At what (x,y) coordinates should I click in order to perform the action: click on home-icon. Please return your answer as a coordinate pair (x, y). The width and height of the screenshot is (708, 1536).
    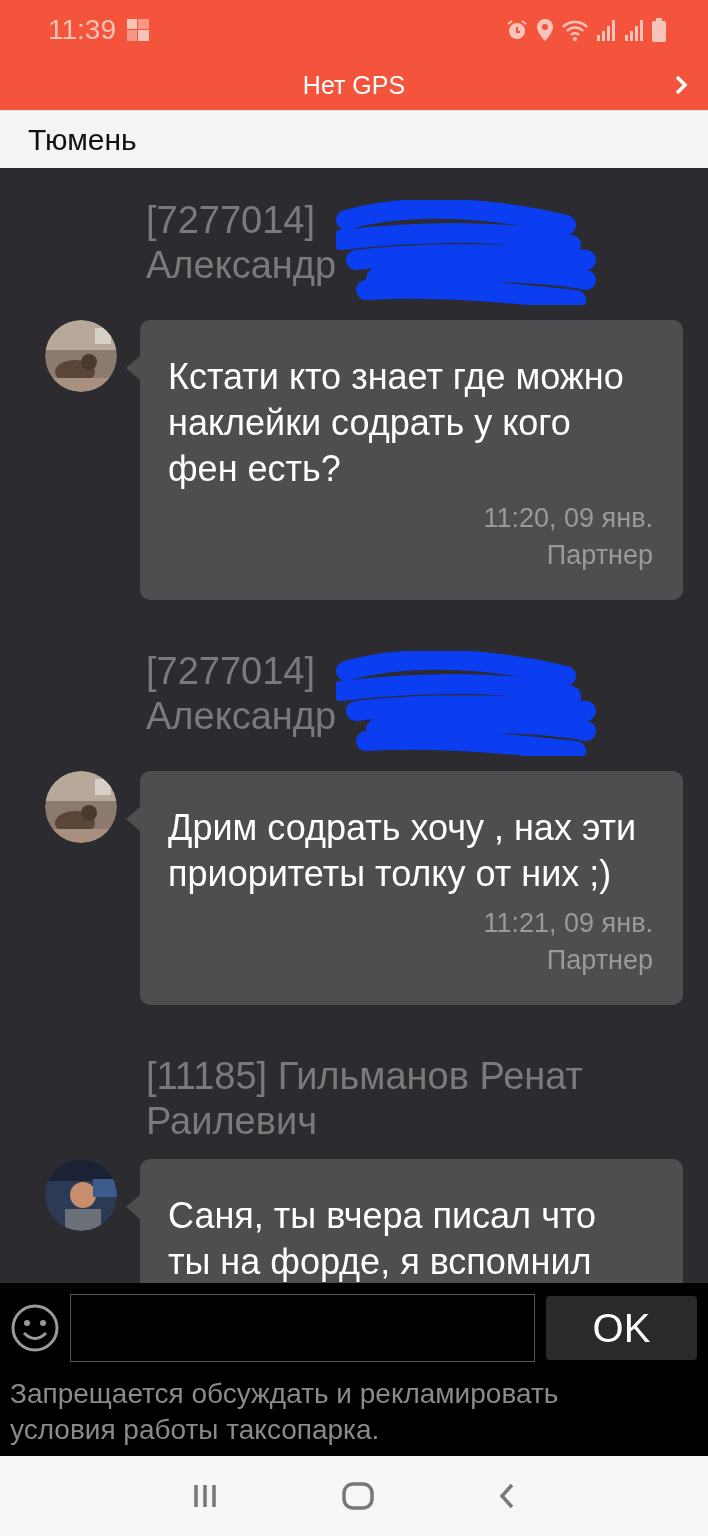
    Looking at the image, I should click on (358, 1496).